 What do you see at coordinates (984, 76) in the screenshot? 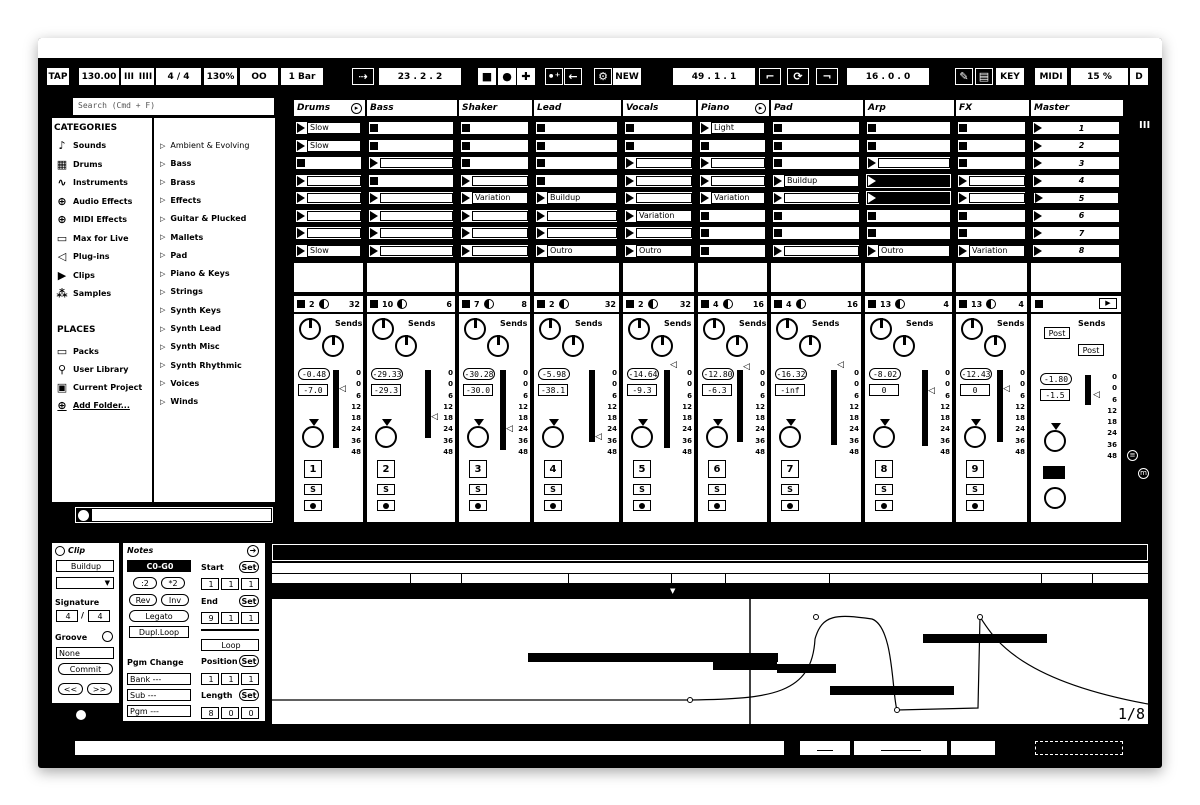
I see `key-map-small-button: ▤` at bounding box center [984, 76].